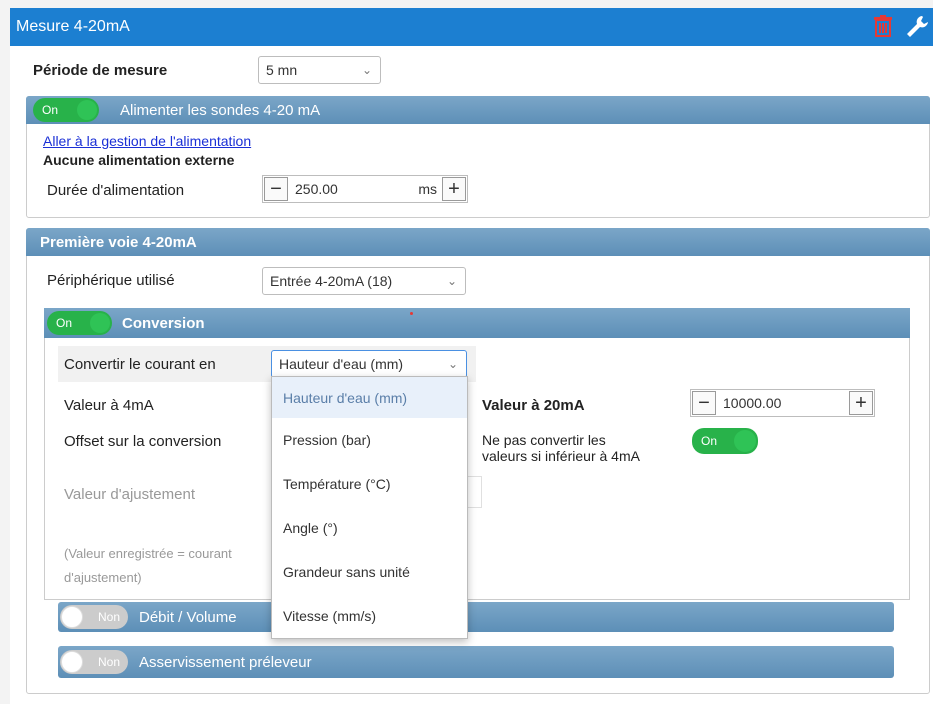 This screenshot has height=704, width=933. I want to click on duree-unit: ms, so click(427, 189).